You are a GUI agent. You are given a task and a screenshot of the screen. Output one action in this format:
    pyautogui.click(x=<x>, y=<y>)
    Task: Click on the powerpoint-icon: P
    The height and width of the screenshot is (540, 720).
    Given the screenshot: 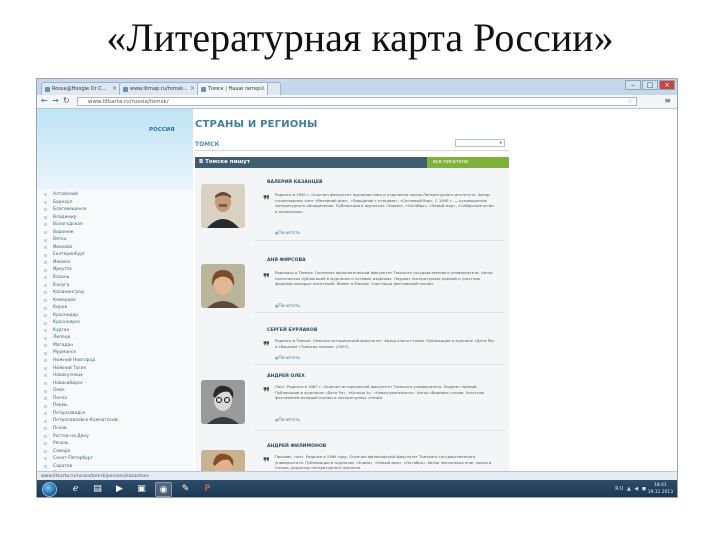 What is the action you would take?
    pyautogui.click(x=207, y=489)
    